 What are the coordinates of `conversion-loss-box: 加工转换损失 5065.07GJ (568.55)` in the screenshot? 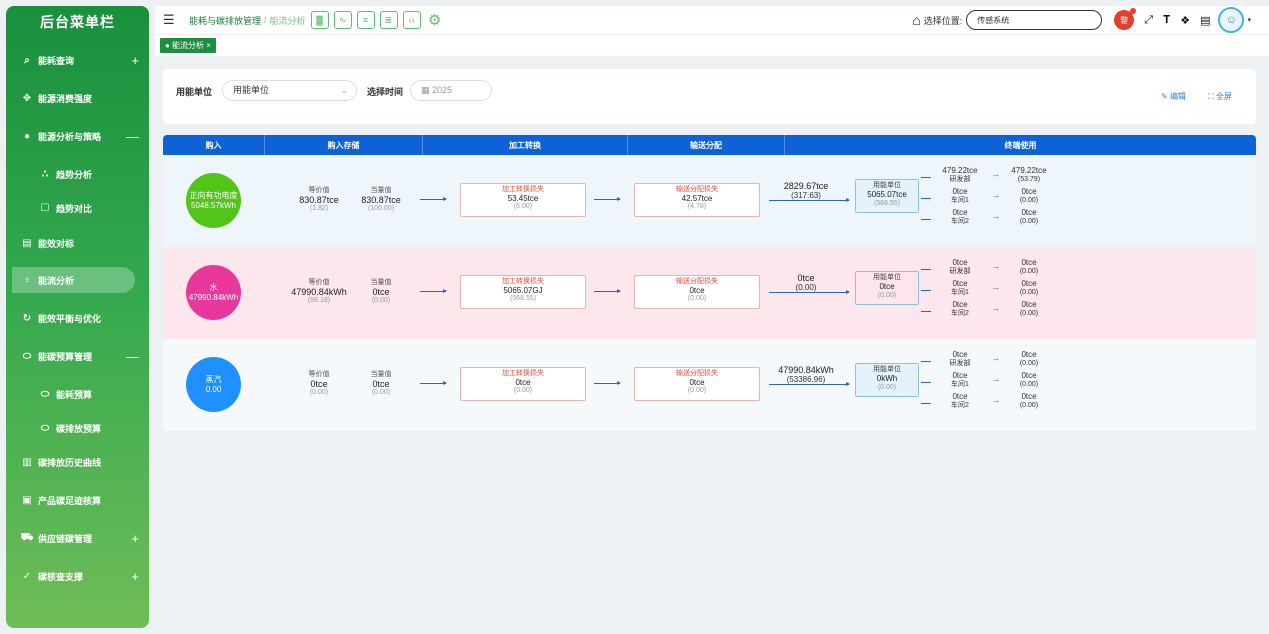 It's located at (523, 292).